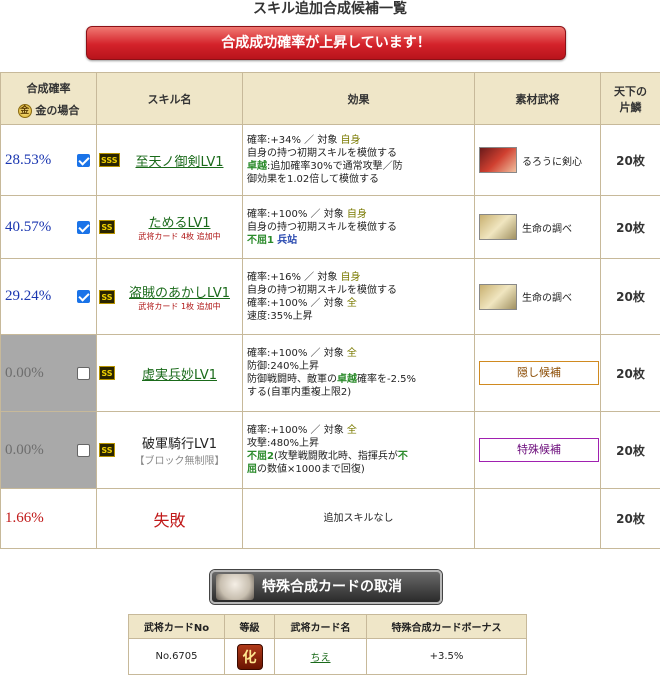  Describe the element at coordinates (176, 626) in the screenshot. I see `header-card-no: 武将カードNo` at that location.